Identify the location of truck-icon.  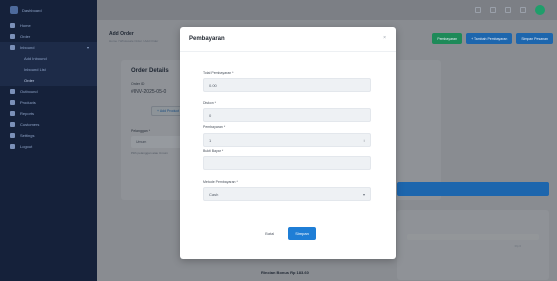
(12, 91).